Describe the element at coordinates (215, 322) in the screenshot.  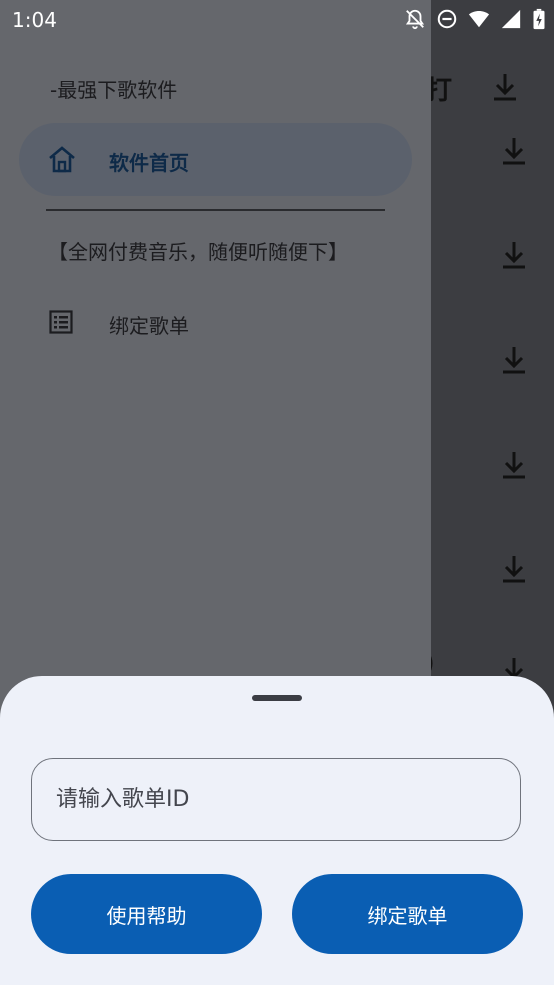
I see `drawer-item-bind-playlist: 绑定歌单` at that location.